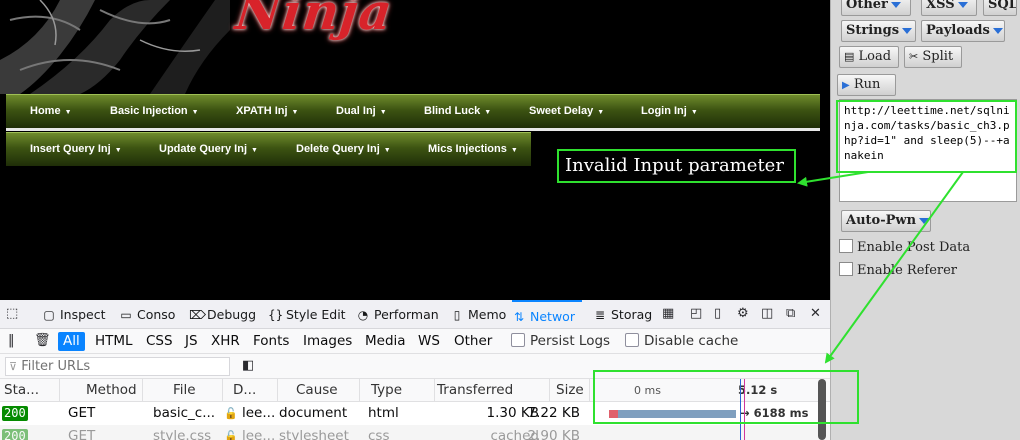 The height and width of the screenshot is (440, 1020). I want to click on split-button: ✂ Split, so click(933, 57).